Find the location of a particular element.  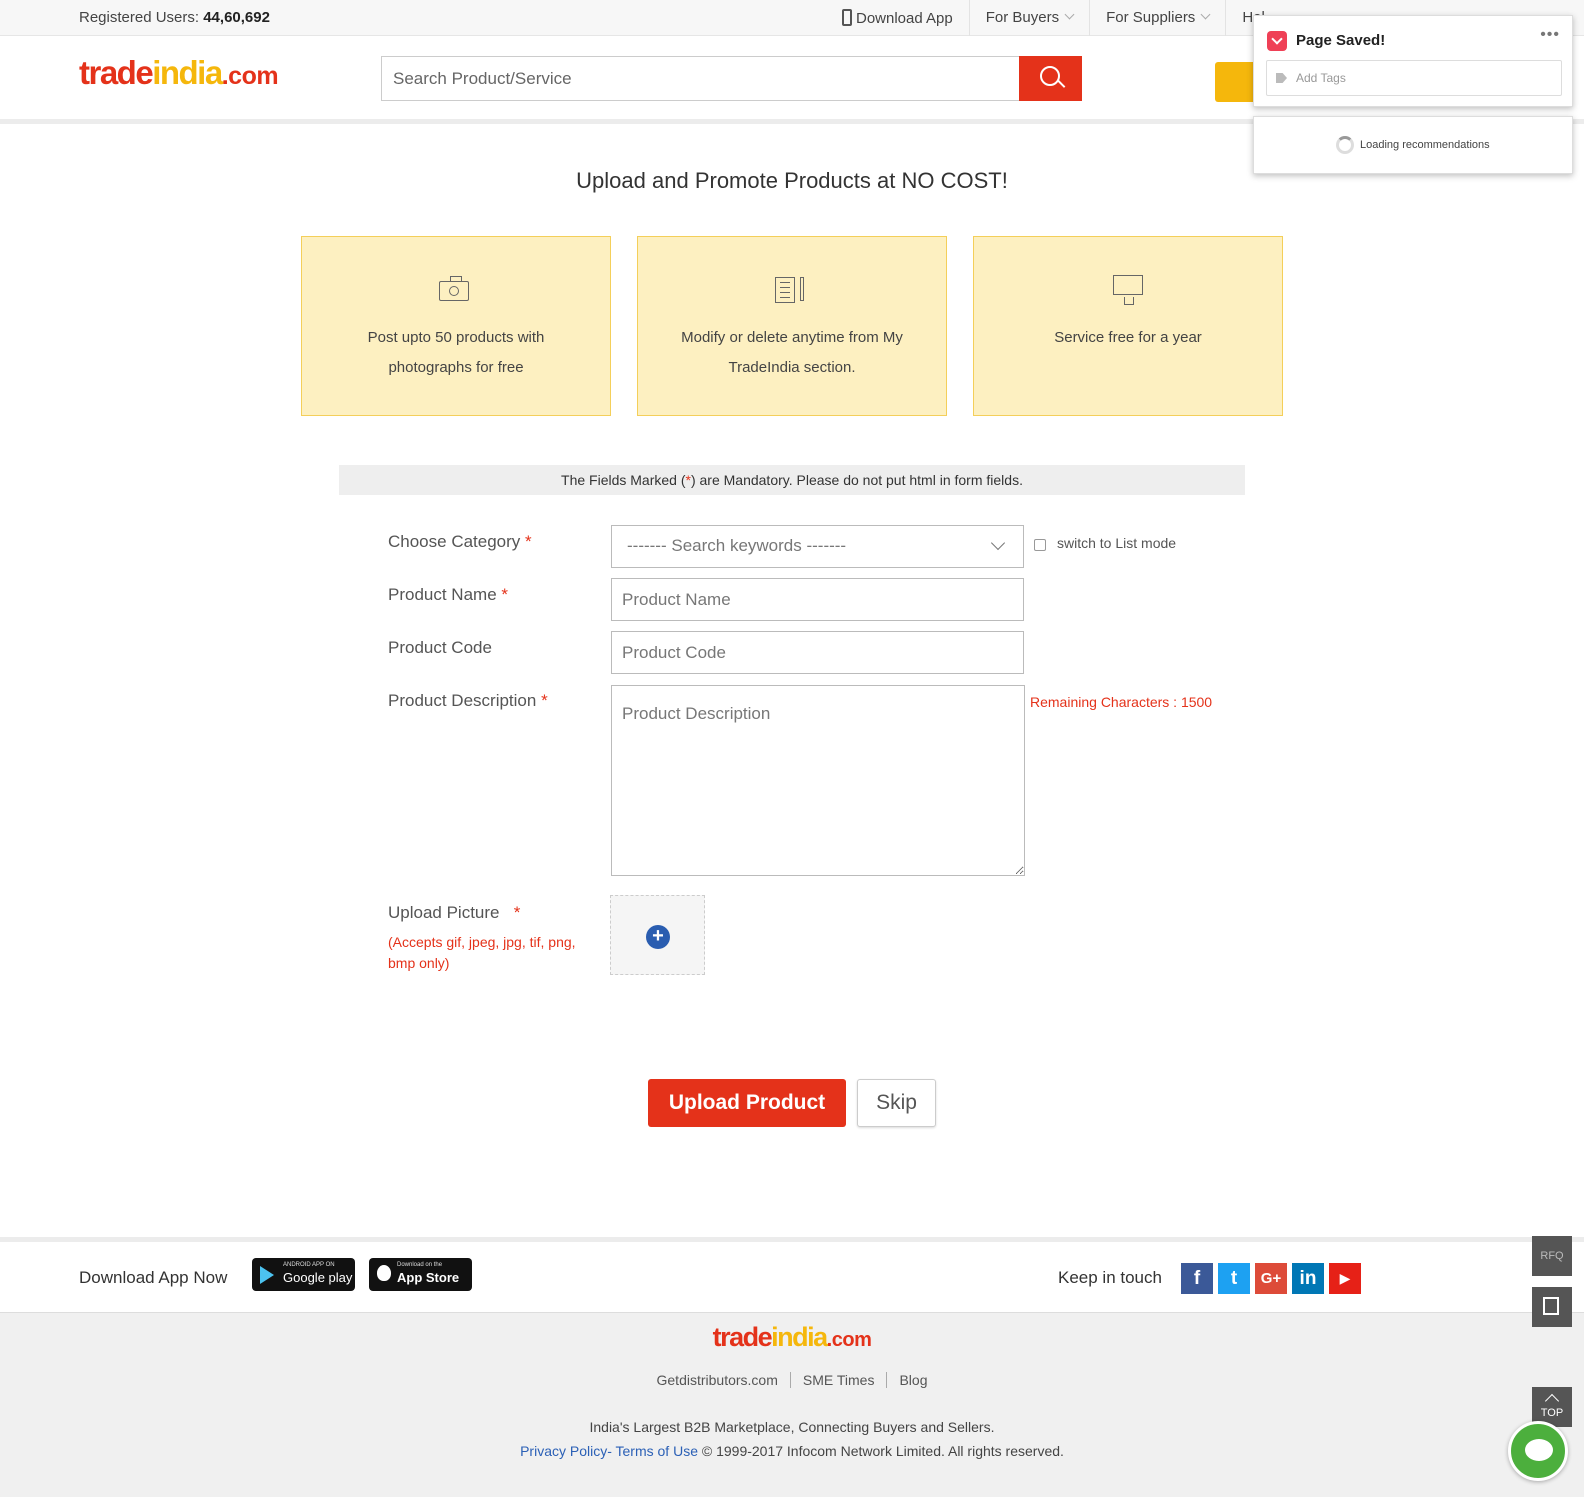

getdistributors-link: Getdistributors.com is located at coordinates (717, 1380).